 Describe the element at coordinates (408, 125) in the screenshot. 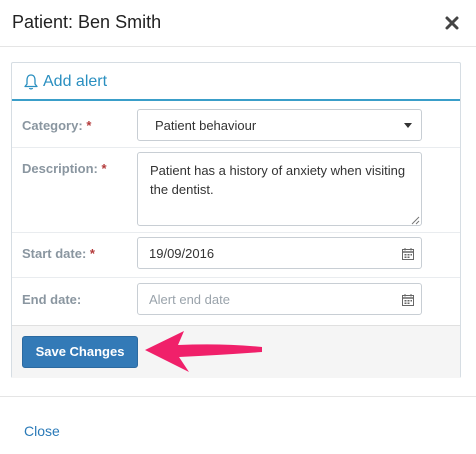

I see `caret-down-icon` at that location.